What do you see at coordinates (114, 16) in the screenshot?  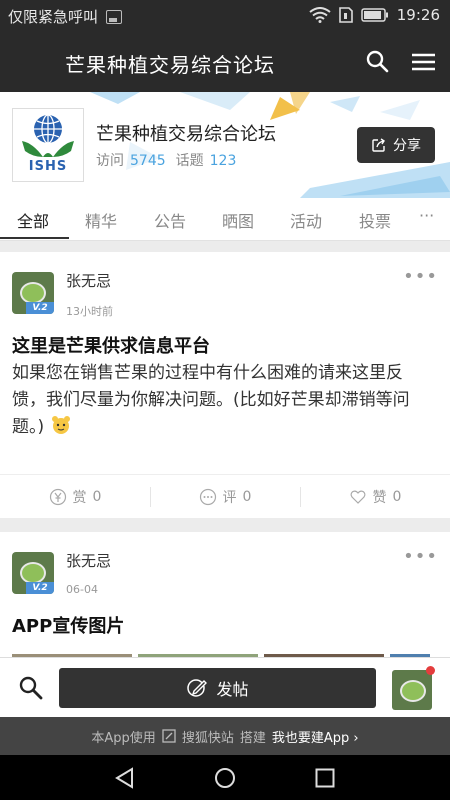 I see `image-notification-icon` at bounding box center [114, 16].